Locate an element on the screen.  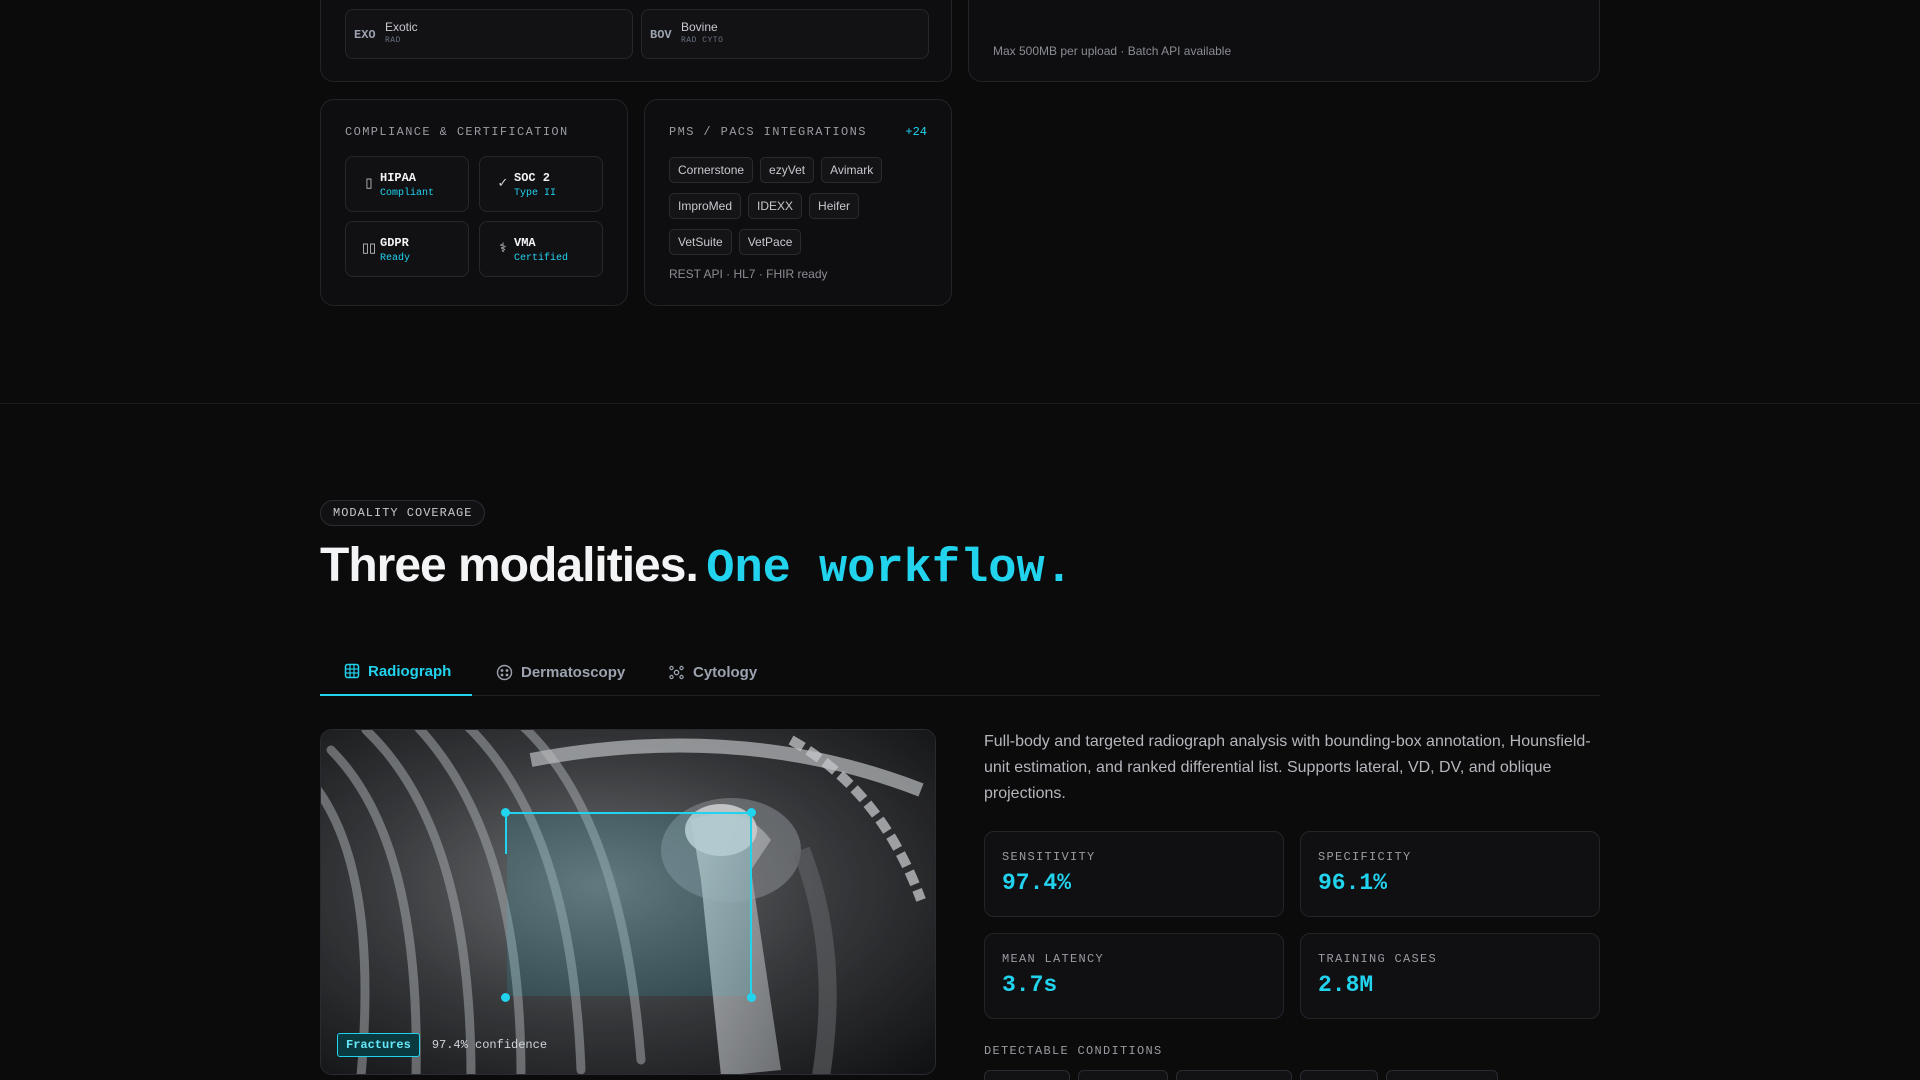
integrations-title: PMS / PACS INTEGRATIONS is located at coordinates (768, 132).